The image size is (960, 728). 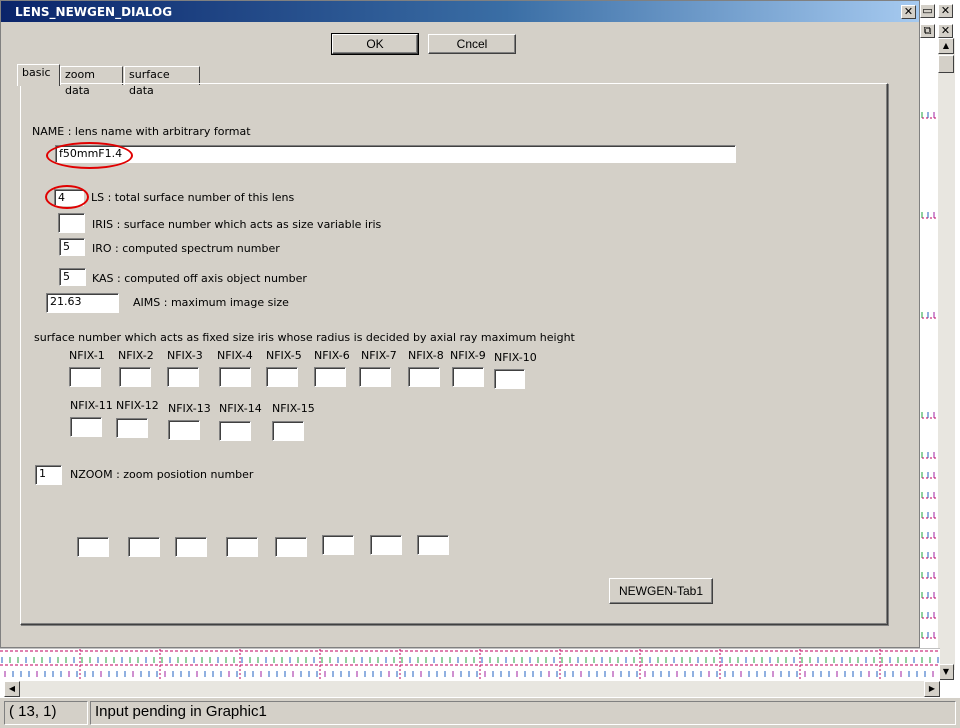 What do you see at coordinates (932, 689) in the screenshot?
I see `scroll-right-arrow-icon: ▶` at bounding box center [932, 689].